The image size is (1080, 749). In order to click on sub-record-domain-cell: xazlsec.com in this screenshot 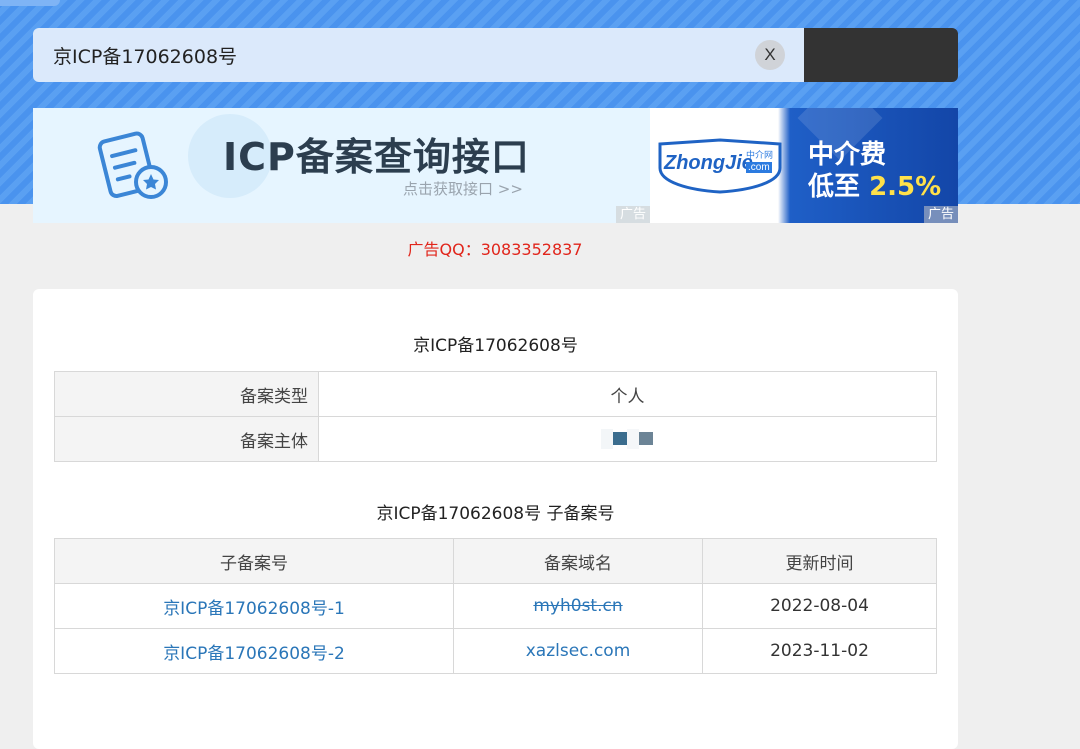, I will do `click(578, 651)`.